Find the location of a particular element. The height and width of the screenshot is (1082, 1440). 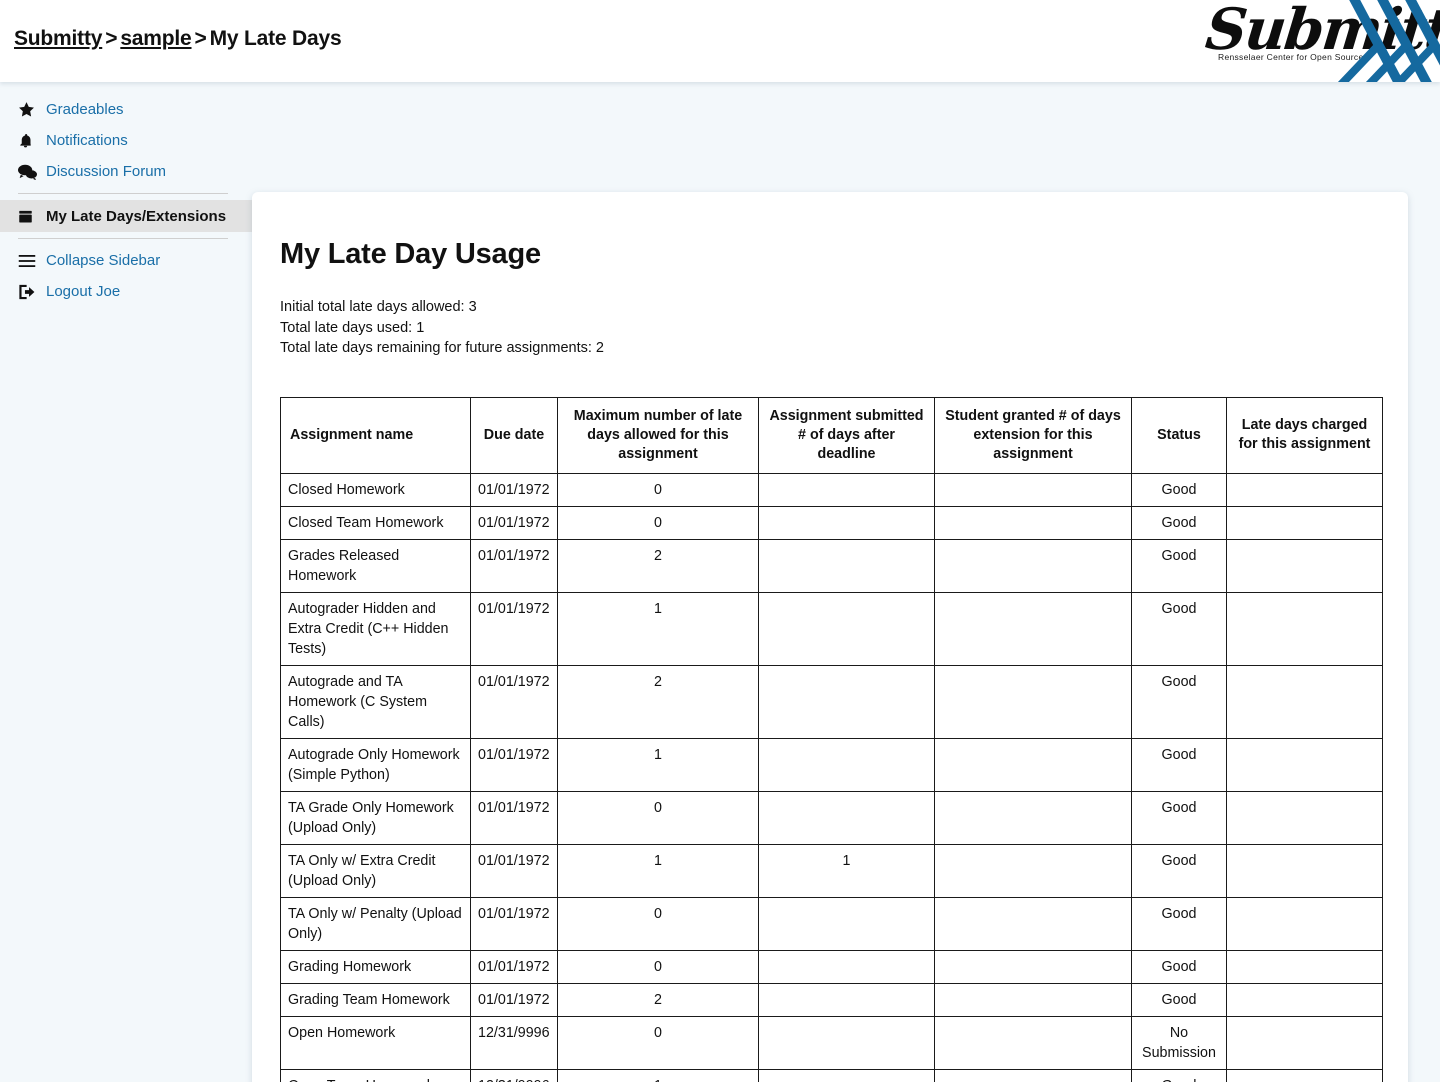

cell-assignment-name: Grading Team Homework is located at coordinates (375, 999).